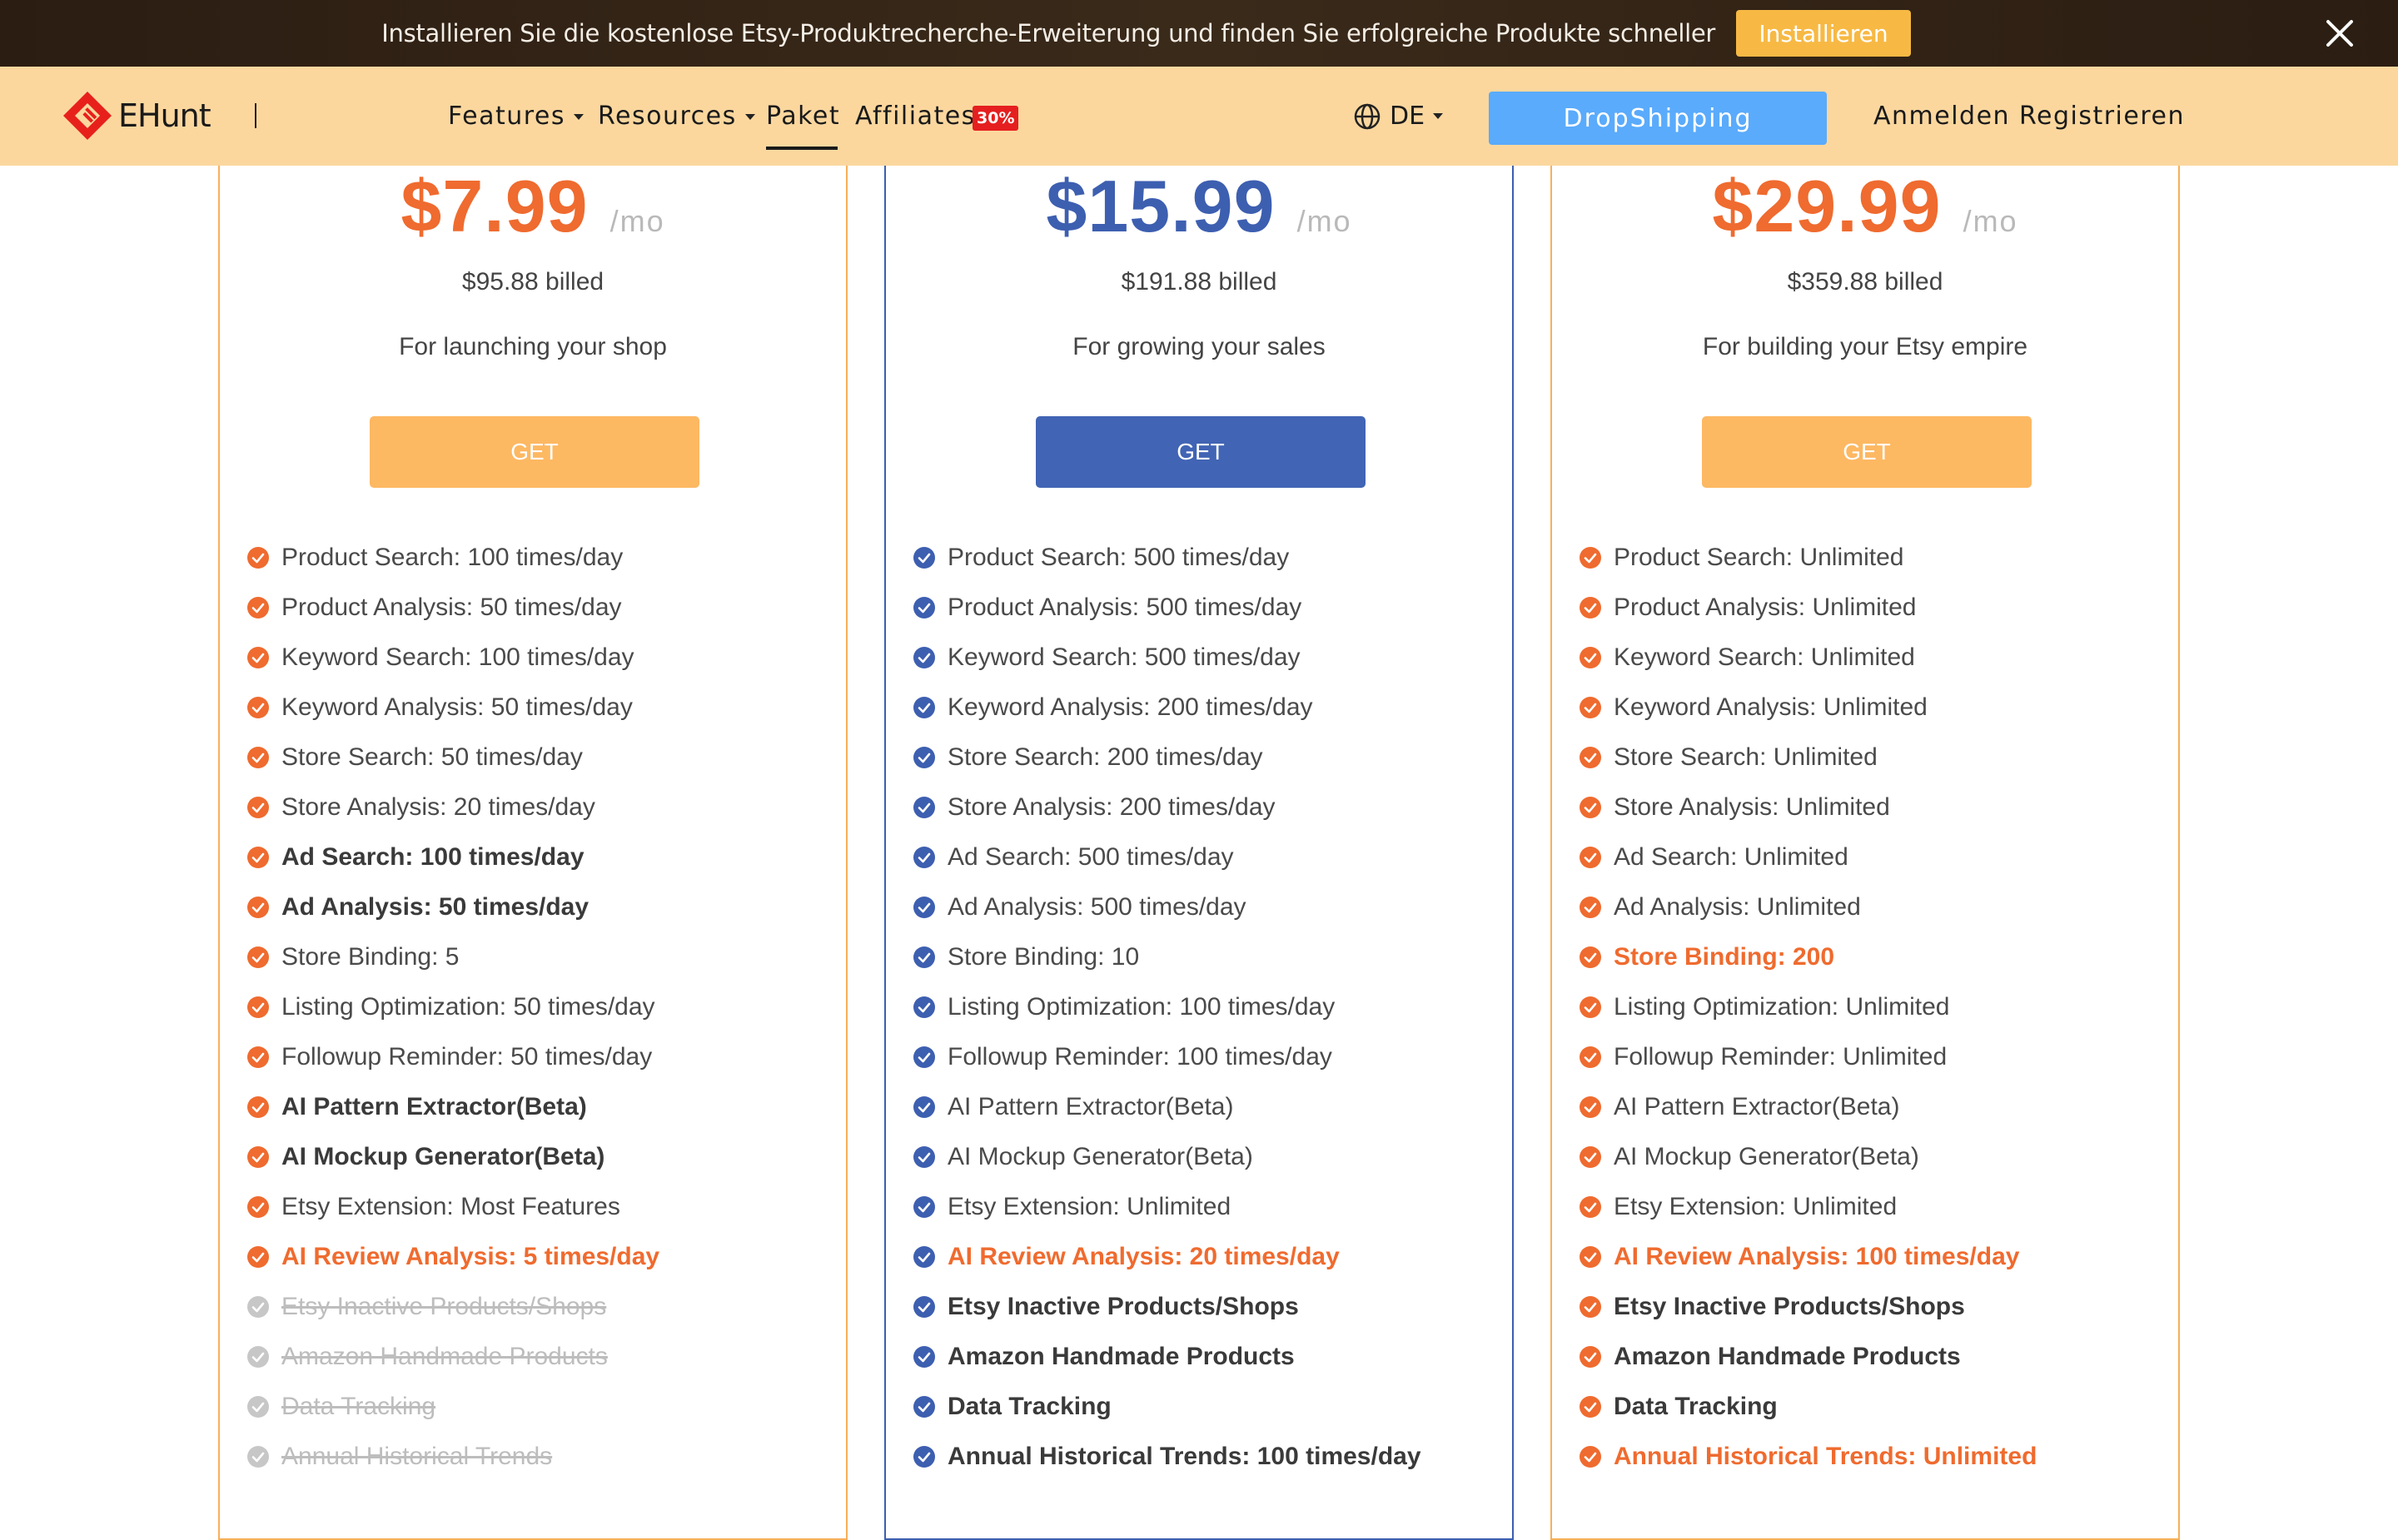  What do you see at coordinates (1808, 757) in the screenshot?
I see `feature-item: Store Search: Unlimited` at bounding box center [1808, 757].